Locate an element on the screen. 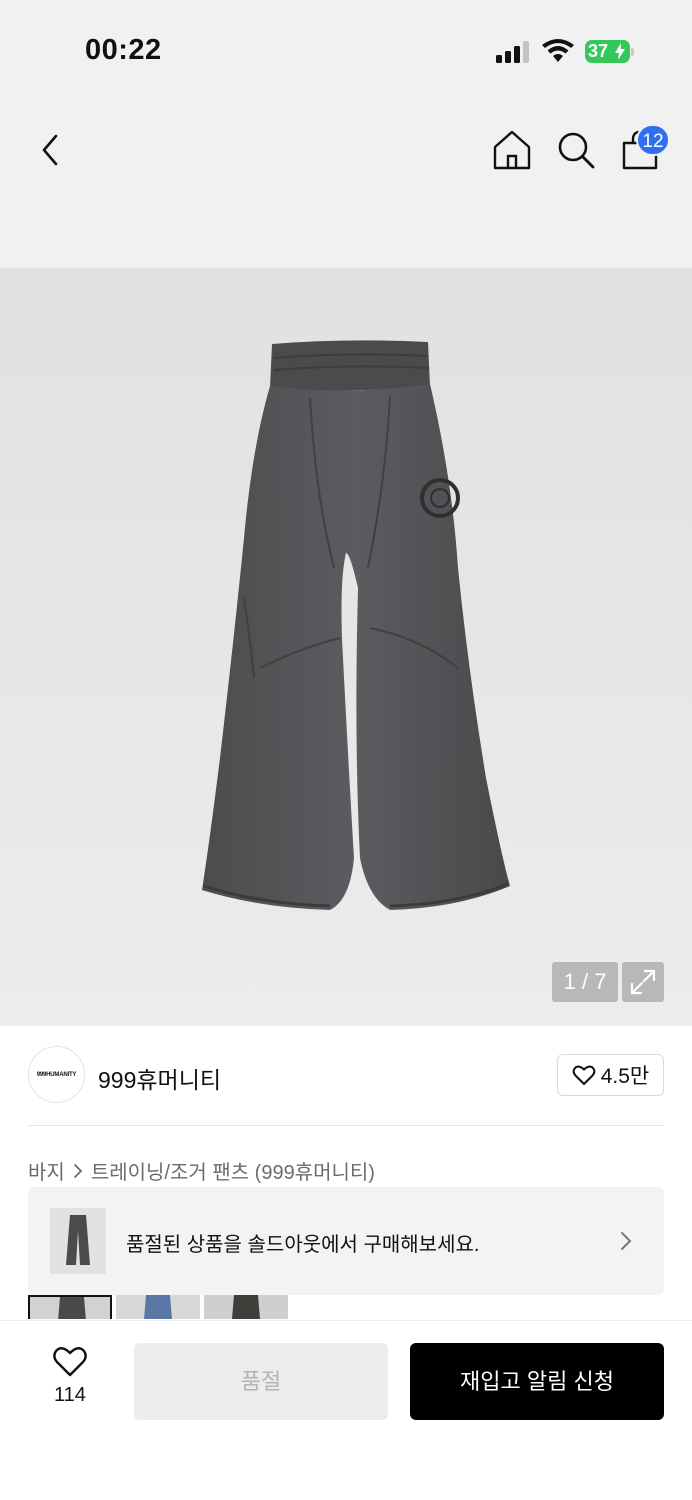 The height and width of the screenshot is (1500, 692). brand-logo: 999HUMANITY is located at coordinates (56, 1074).